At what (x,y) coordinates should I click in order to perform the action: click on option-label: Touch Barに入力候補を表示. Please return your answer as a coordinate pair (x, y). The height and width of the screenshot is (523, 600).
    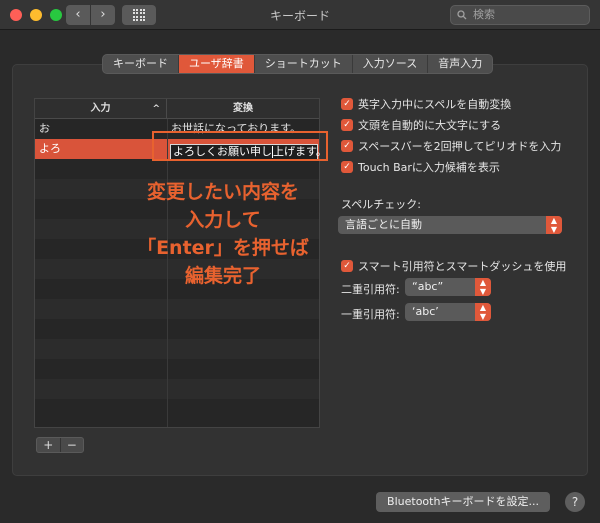
    Looking at the image, I should click on (429, 167).